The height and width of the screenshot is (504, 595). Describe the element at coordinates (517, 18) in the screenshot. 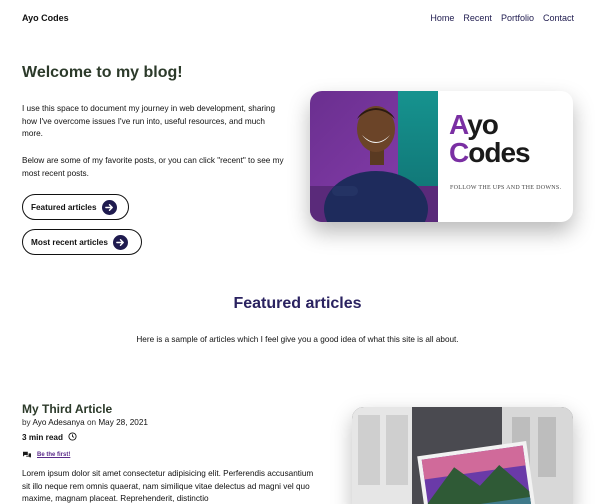

I see `nav-link-portfolio: Portfolio` at that location.